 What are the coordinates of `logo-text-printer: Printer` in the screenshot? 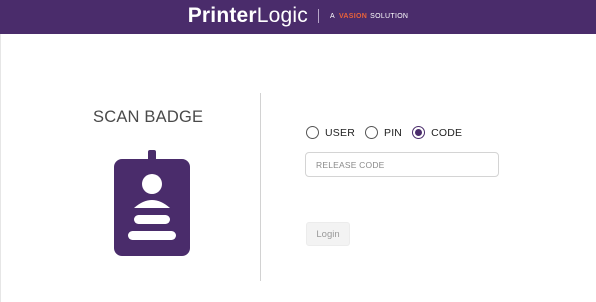 It's located at (222, 15).